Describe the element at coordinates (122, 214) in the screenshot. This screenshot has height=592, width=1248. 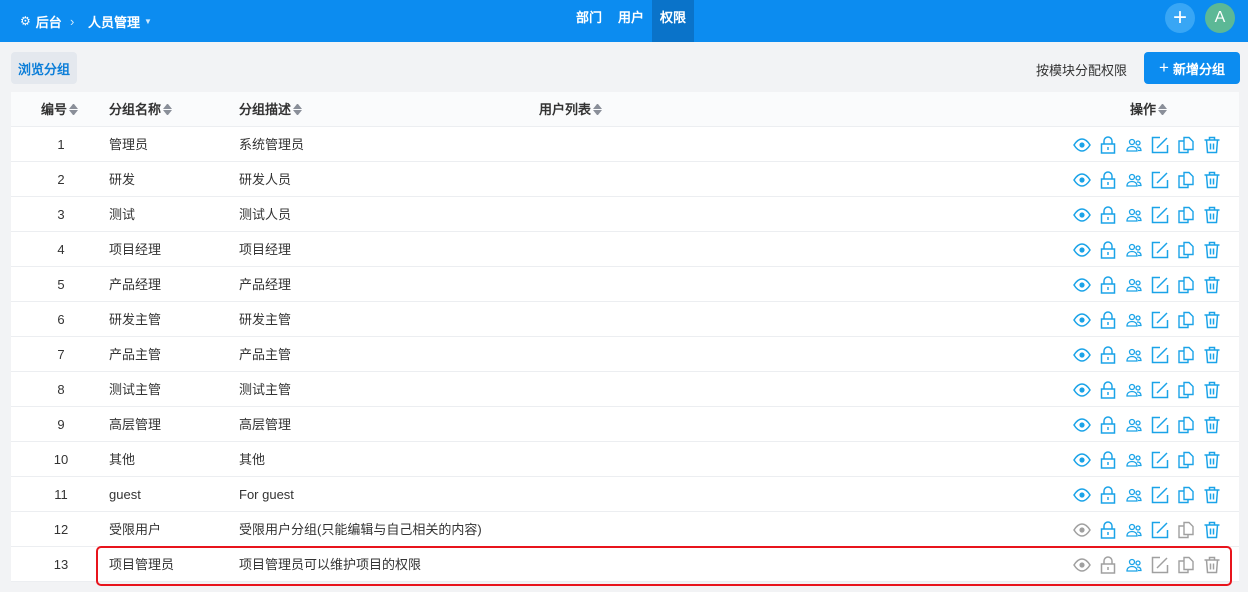
I see `group-name: 测试` at that location.